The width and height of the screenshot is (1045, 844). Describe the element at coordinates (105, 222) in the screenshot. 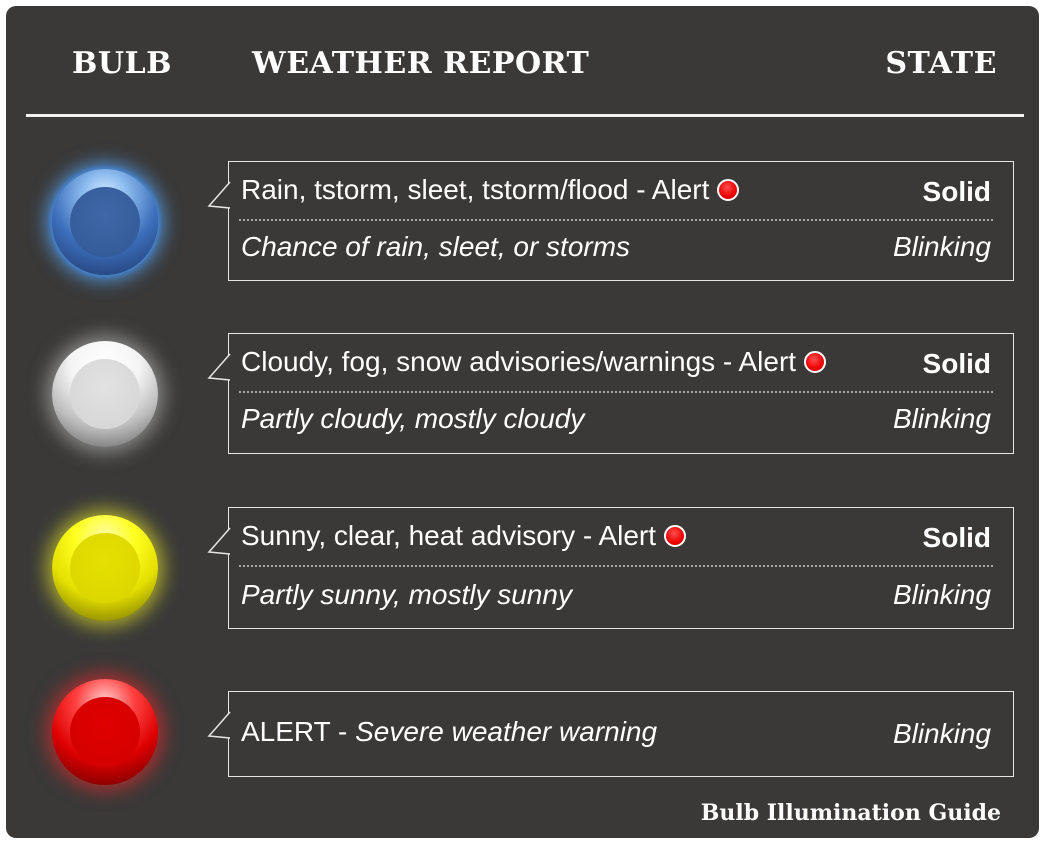

I see `blue-bulb-icon` at that location.